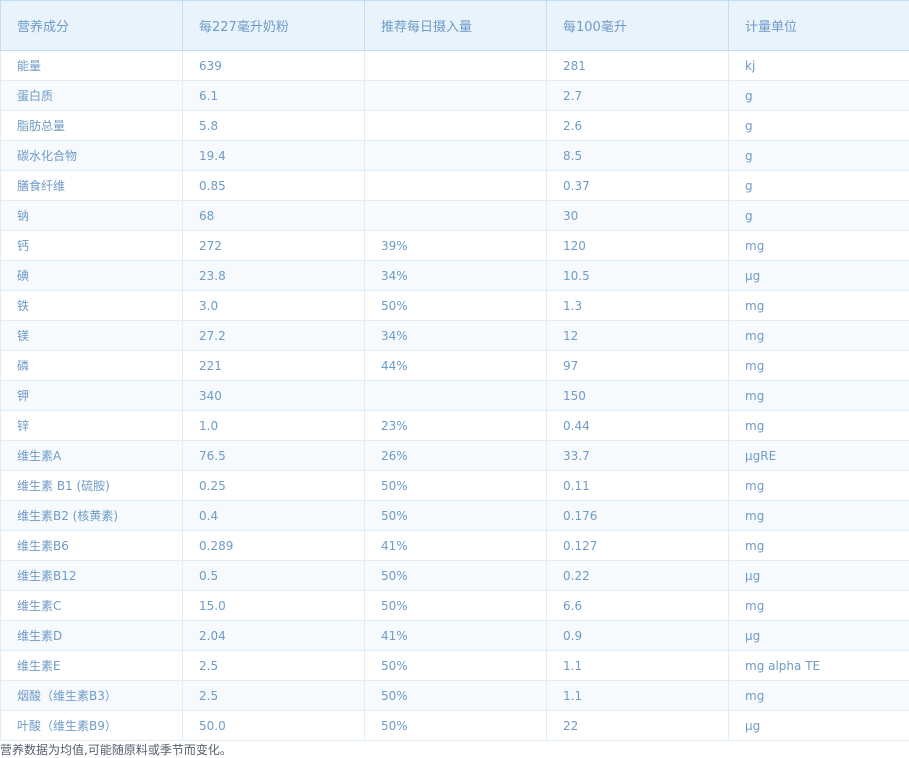 The image size is (909, 758). I want to click on cell-per-100ml: 0.9, so click(637, 635).